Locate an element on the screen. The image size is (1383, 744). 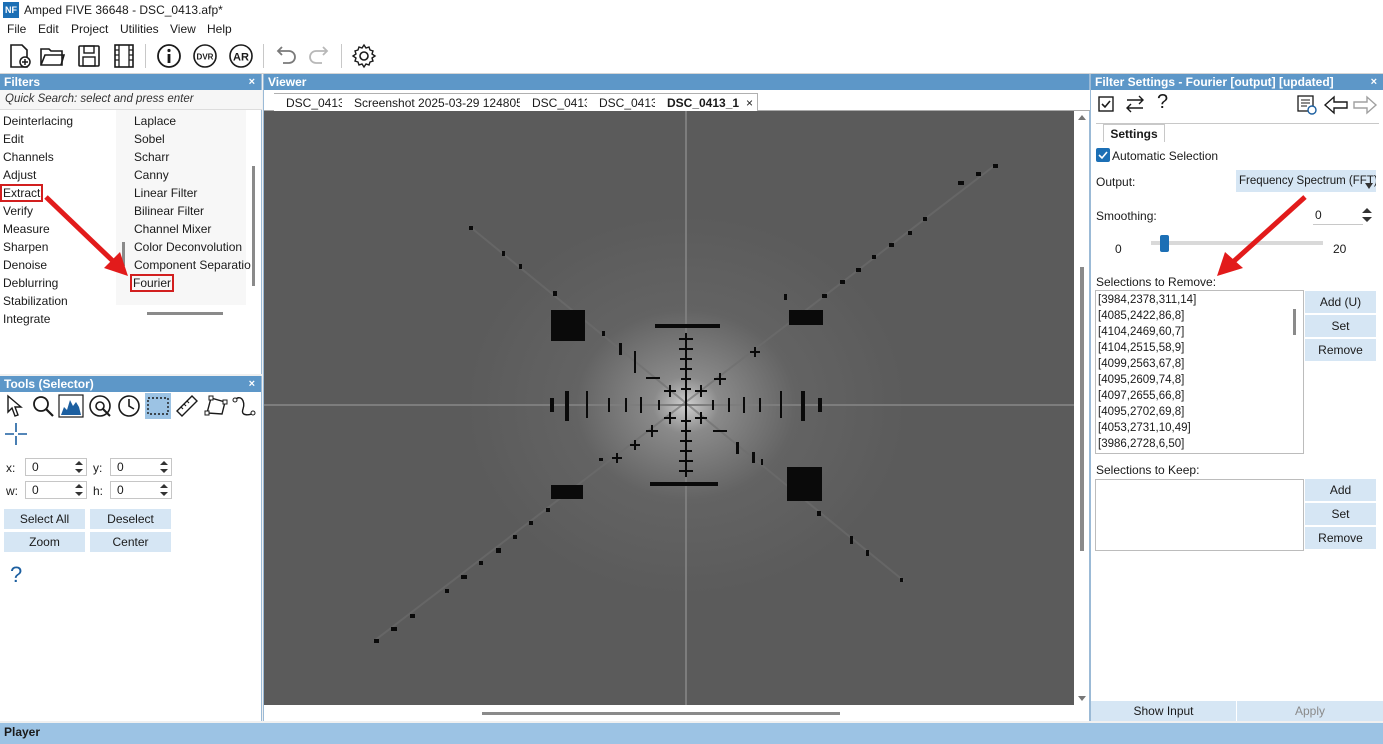
filter-list-icon is located at coordinates (1307, 105).